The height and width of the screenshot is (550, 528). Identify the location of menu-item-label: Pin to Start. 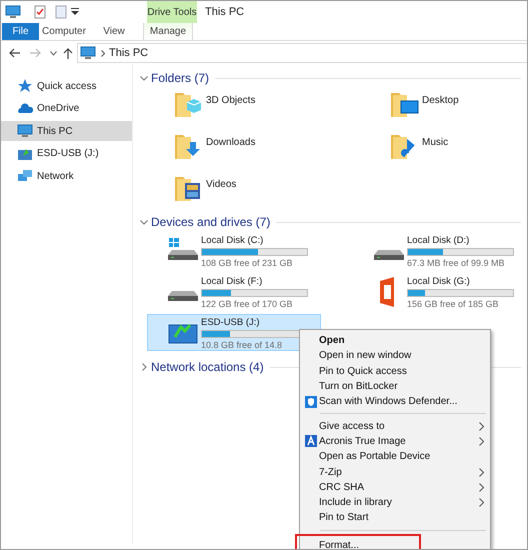
(343, 518).